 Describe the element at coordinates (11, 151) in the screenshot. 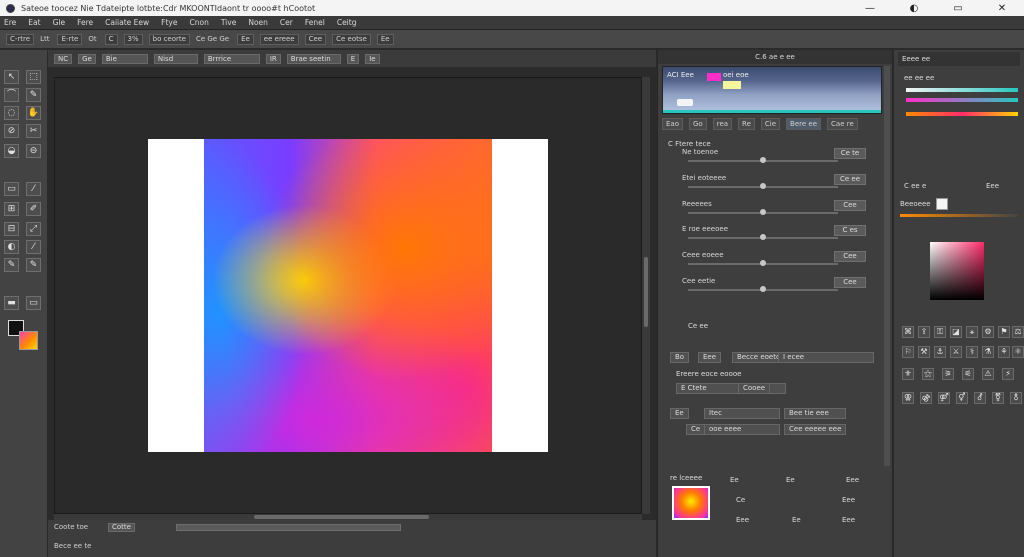

I see `healing-tool-icon: ◒` at that location.